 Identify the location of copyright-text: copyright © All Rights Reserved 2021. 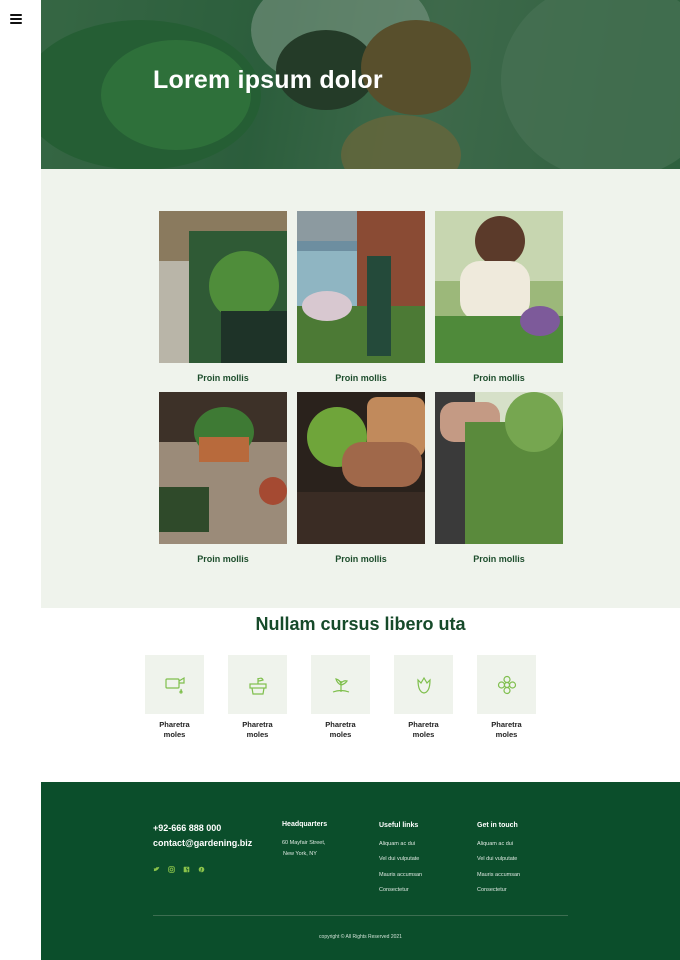
(360, 937).